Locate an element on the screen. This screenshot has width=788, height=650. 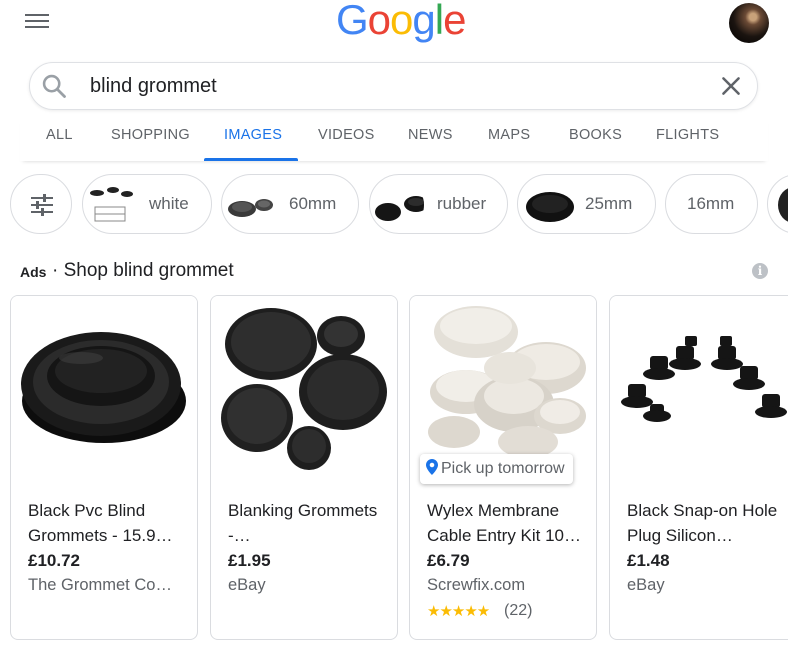
tab-books: BOOKS is located at coordinates (595, 135).